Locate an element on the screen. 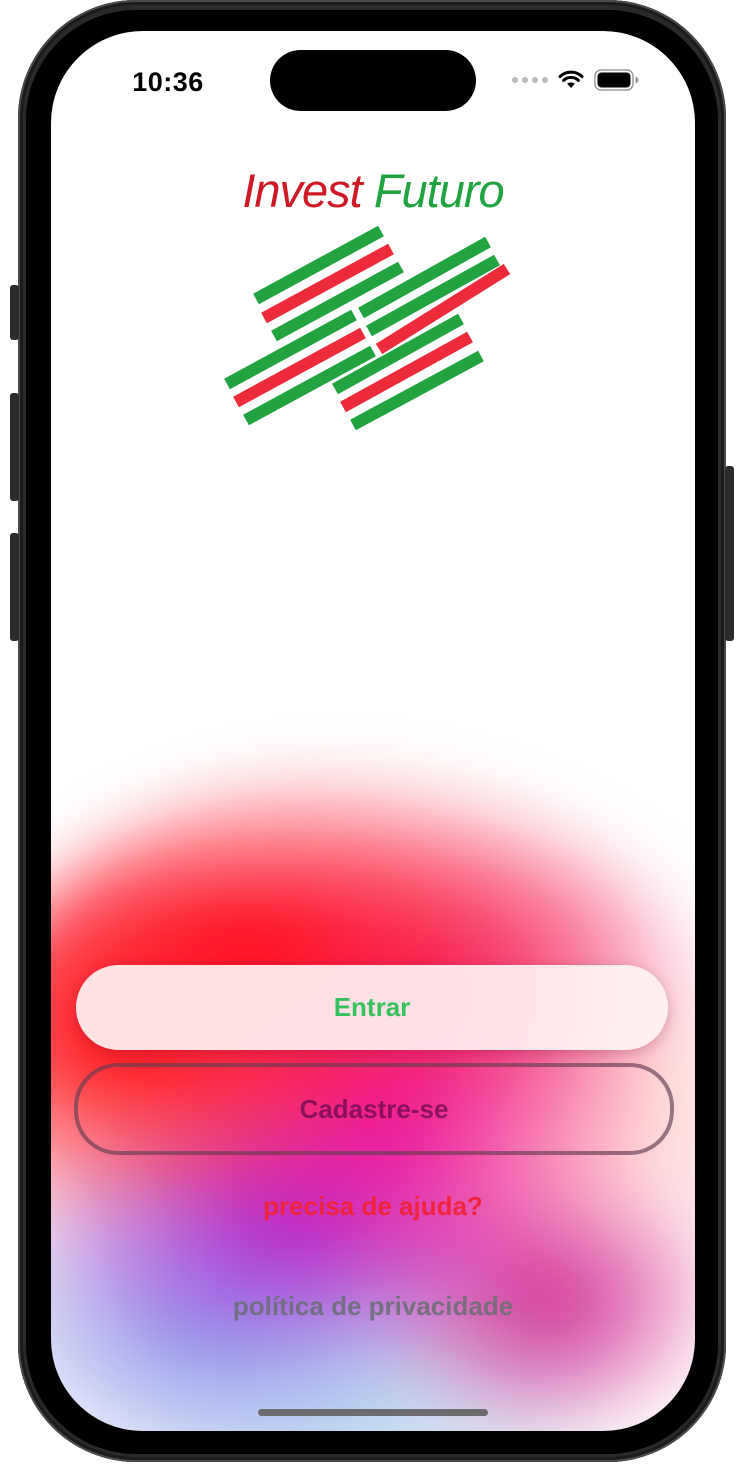  login-button: Entrar is located at coordinates (372, 1007).